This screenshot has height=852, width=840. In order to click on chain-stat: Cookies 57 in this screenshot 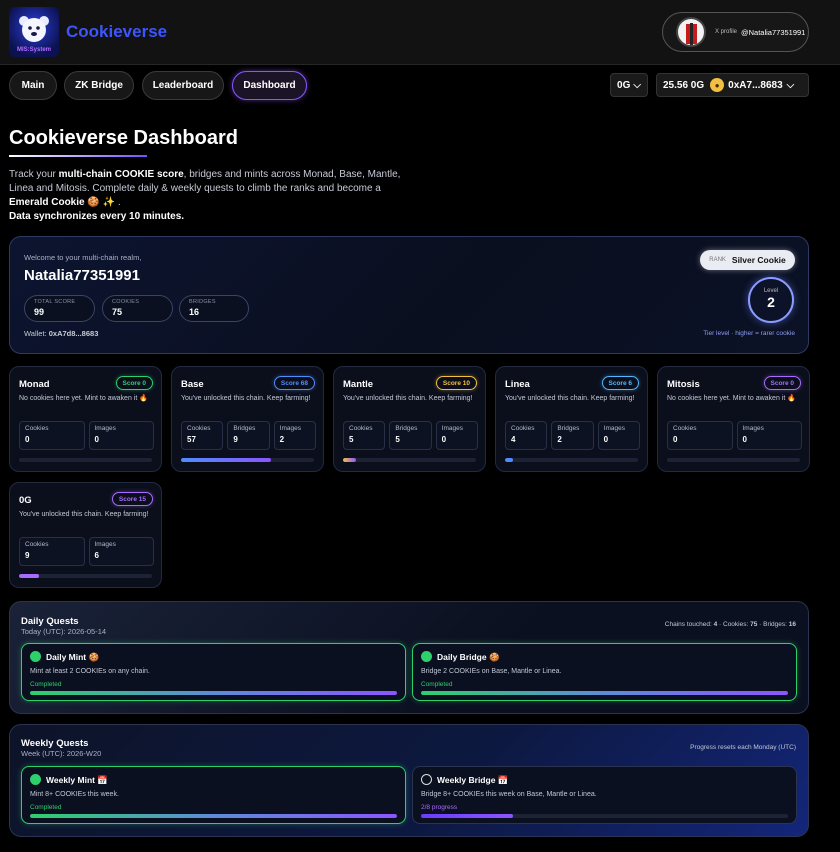, I will do `click(202, 435)`.